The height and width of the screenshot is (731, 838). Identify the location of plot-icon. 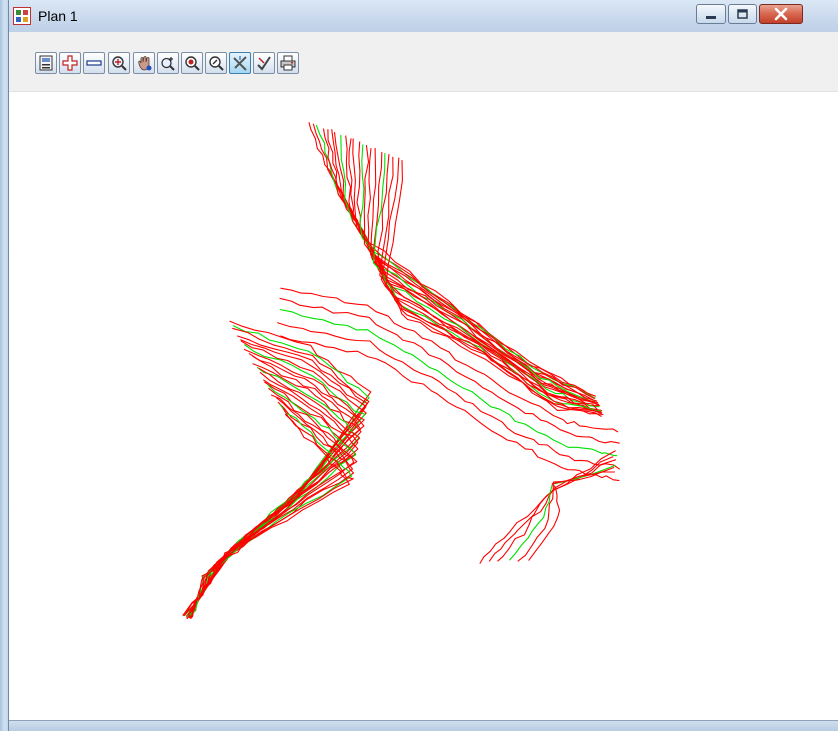
(46, 63).